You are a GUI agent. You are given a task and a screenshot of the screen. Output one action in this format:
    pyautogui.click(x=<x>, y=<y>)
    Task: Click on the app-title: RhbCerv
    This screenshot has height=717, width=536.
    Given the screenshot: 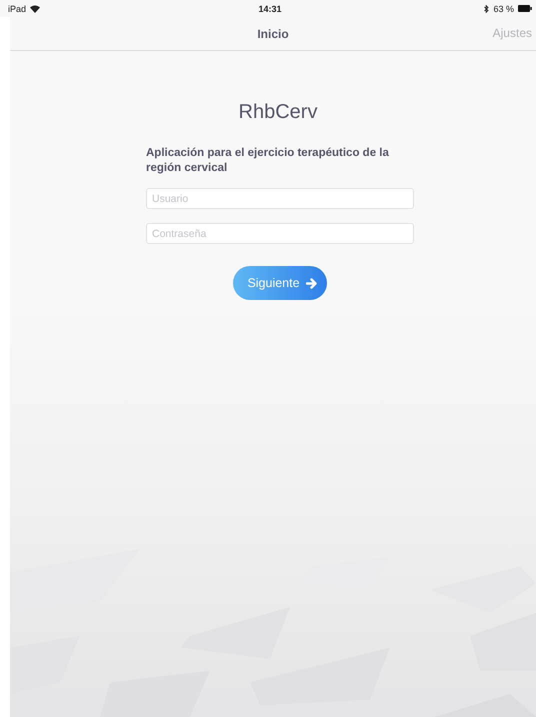 What is the action you would take?
    pyautogui.click(x=278, y=112)
    